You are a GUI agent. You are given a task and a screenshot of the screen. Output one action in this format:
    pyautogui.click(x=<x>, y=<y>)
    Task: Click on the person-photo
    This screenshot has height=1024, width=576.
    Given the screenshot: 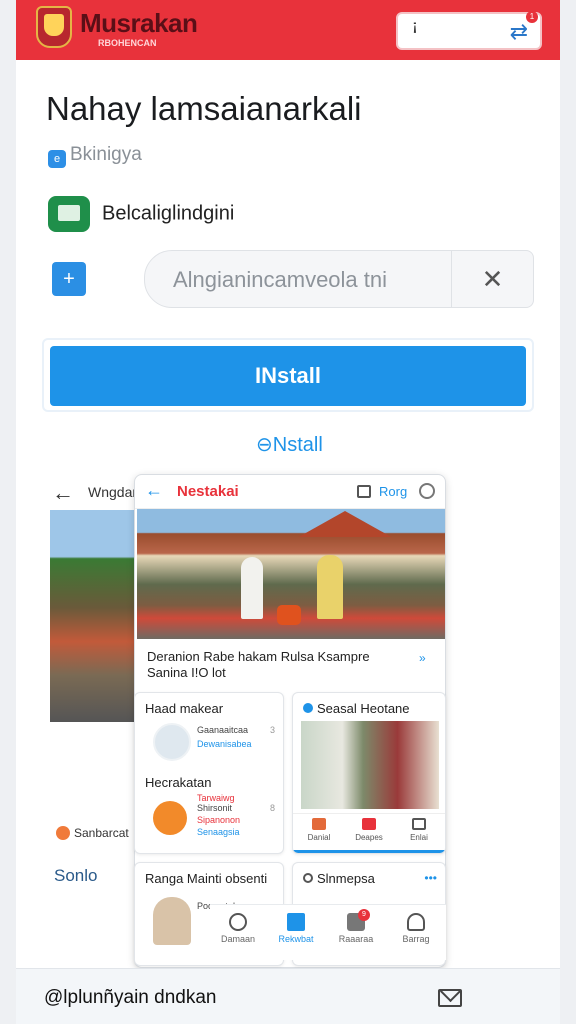 What is the action you would take?
    pyautogui.click(x=172, y=921)
    